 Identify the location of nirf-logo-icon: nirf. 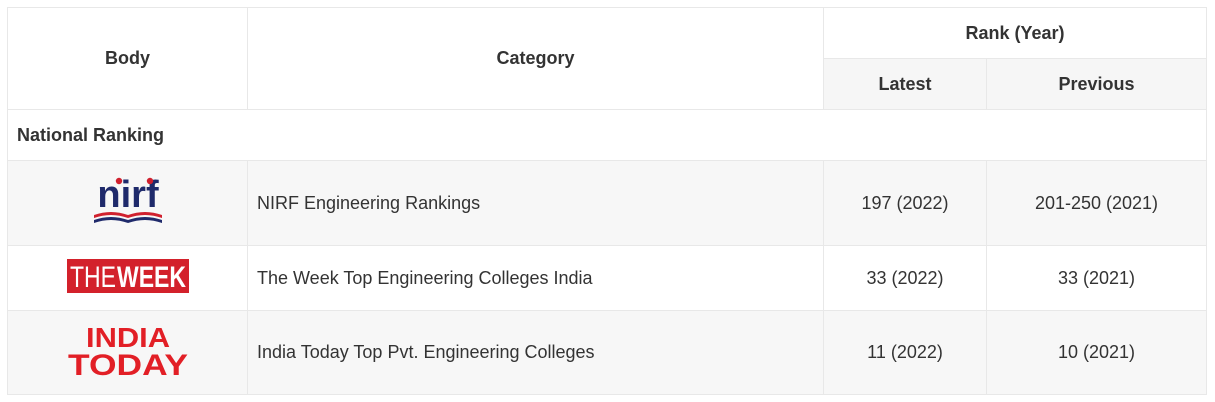
(128, 203).